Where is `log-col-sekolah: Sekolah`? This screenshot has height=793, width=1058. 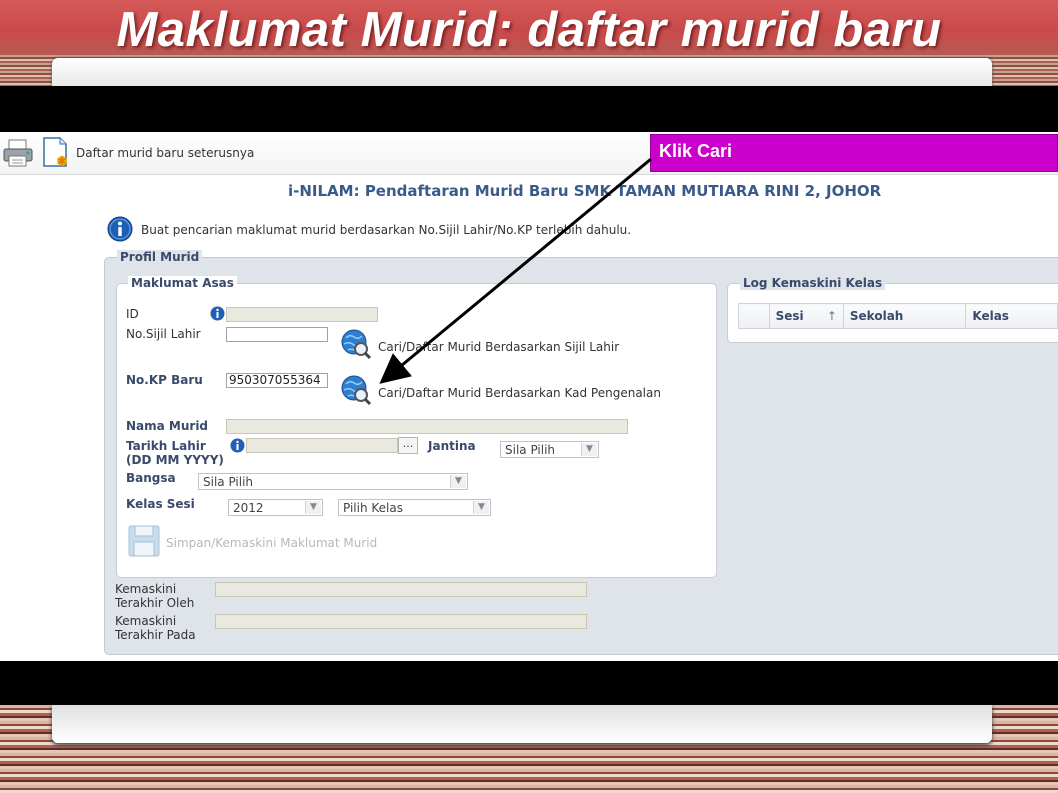
log-col-sekolah: Sekolah is located at coordinates (904, 316).